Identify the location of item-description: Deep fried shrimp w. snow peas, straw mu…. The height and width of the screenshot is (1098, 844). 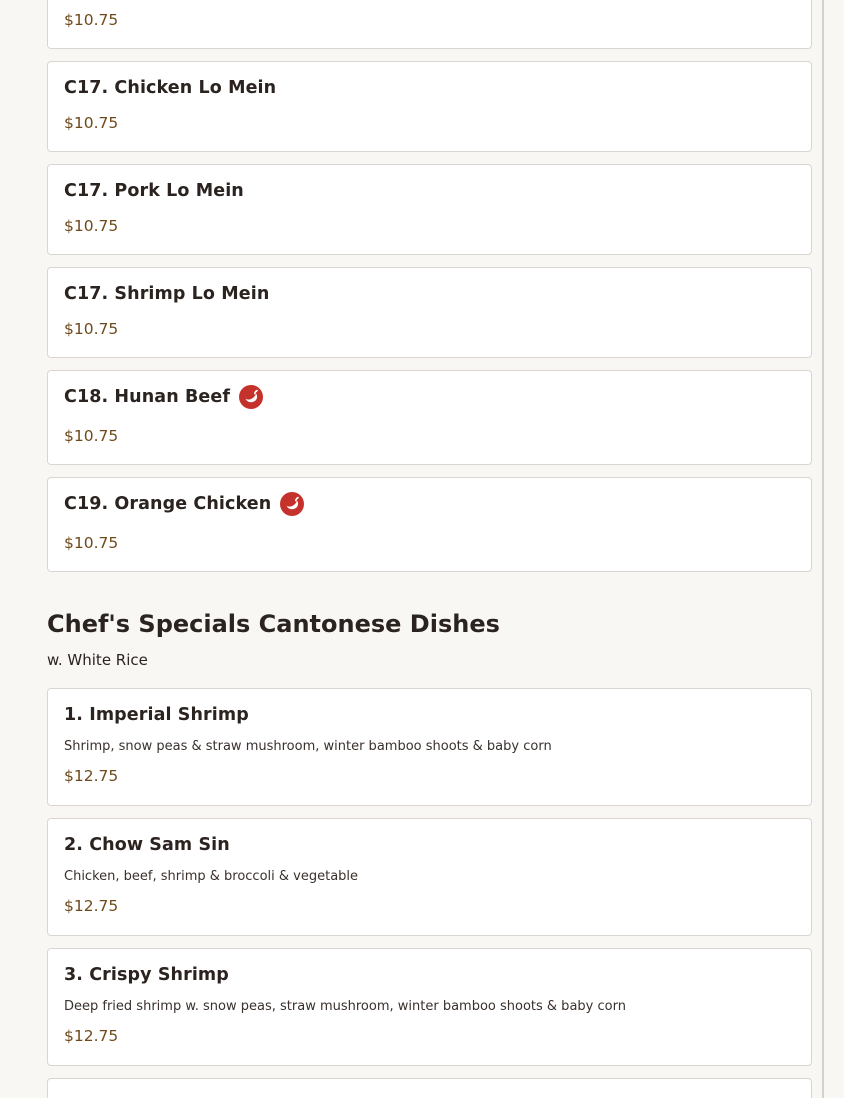
(345, 1006).